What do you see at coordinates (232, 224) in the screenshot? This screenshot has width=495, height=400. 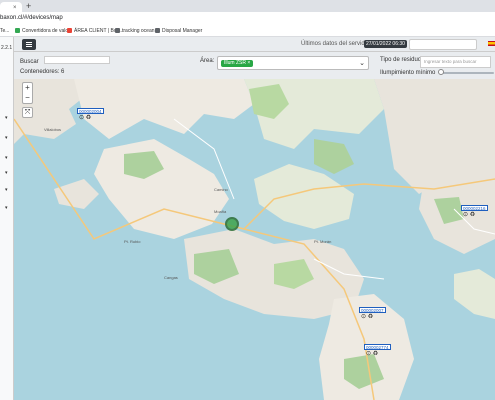 I see `marker-cluster` at bounding box center [232, 224].